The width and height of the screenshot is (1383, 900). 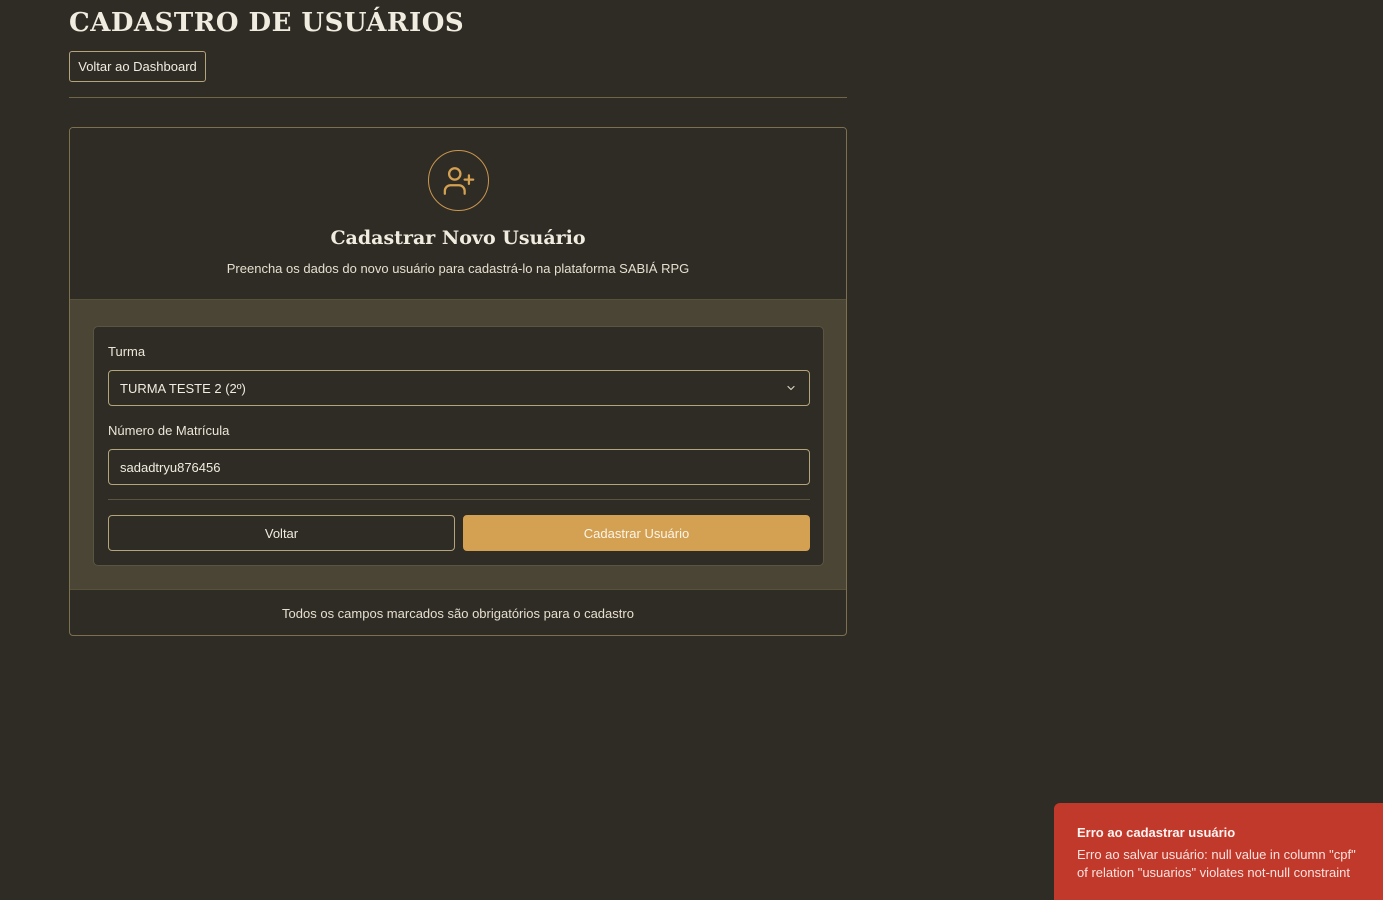 What do you see at coordinates (137, 66) in the screenshot?
I see `back-to-dashboard-button: Voltar ao Dashboard` at bounding box center [137, 66].